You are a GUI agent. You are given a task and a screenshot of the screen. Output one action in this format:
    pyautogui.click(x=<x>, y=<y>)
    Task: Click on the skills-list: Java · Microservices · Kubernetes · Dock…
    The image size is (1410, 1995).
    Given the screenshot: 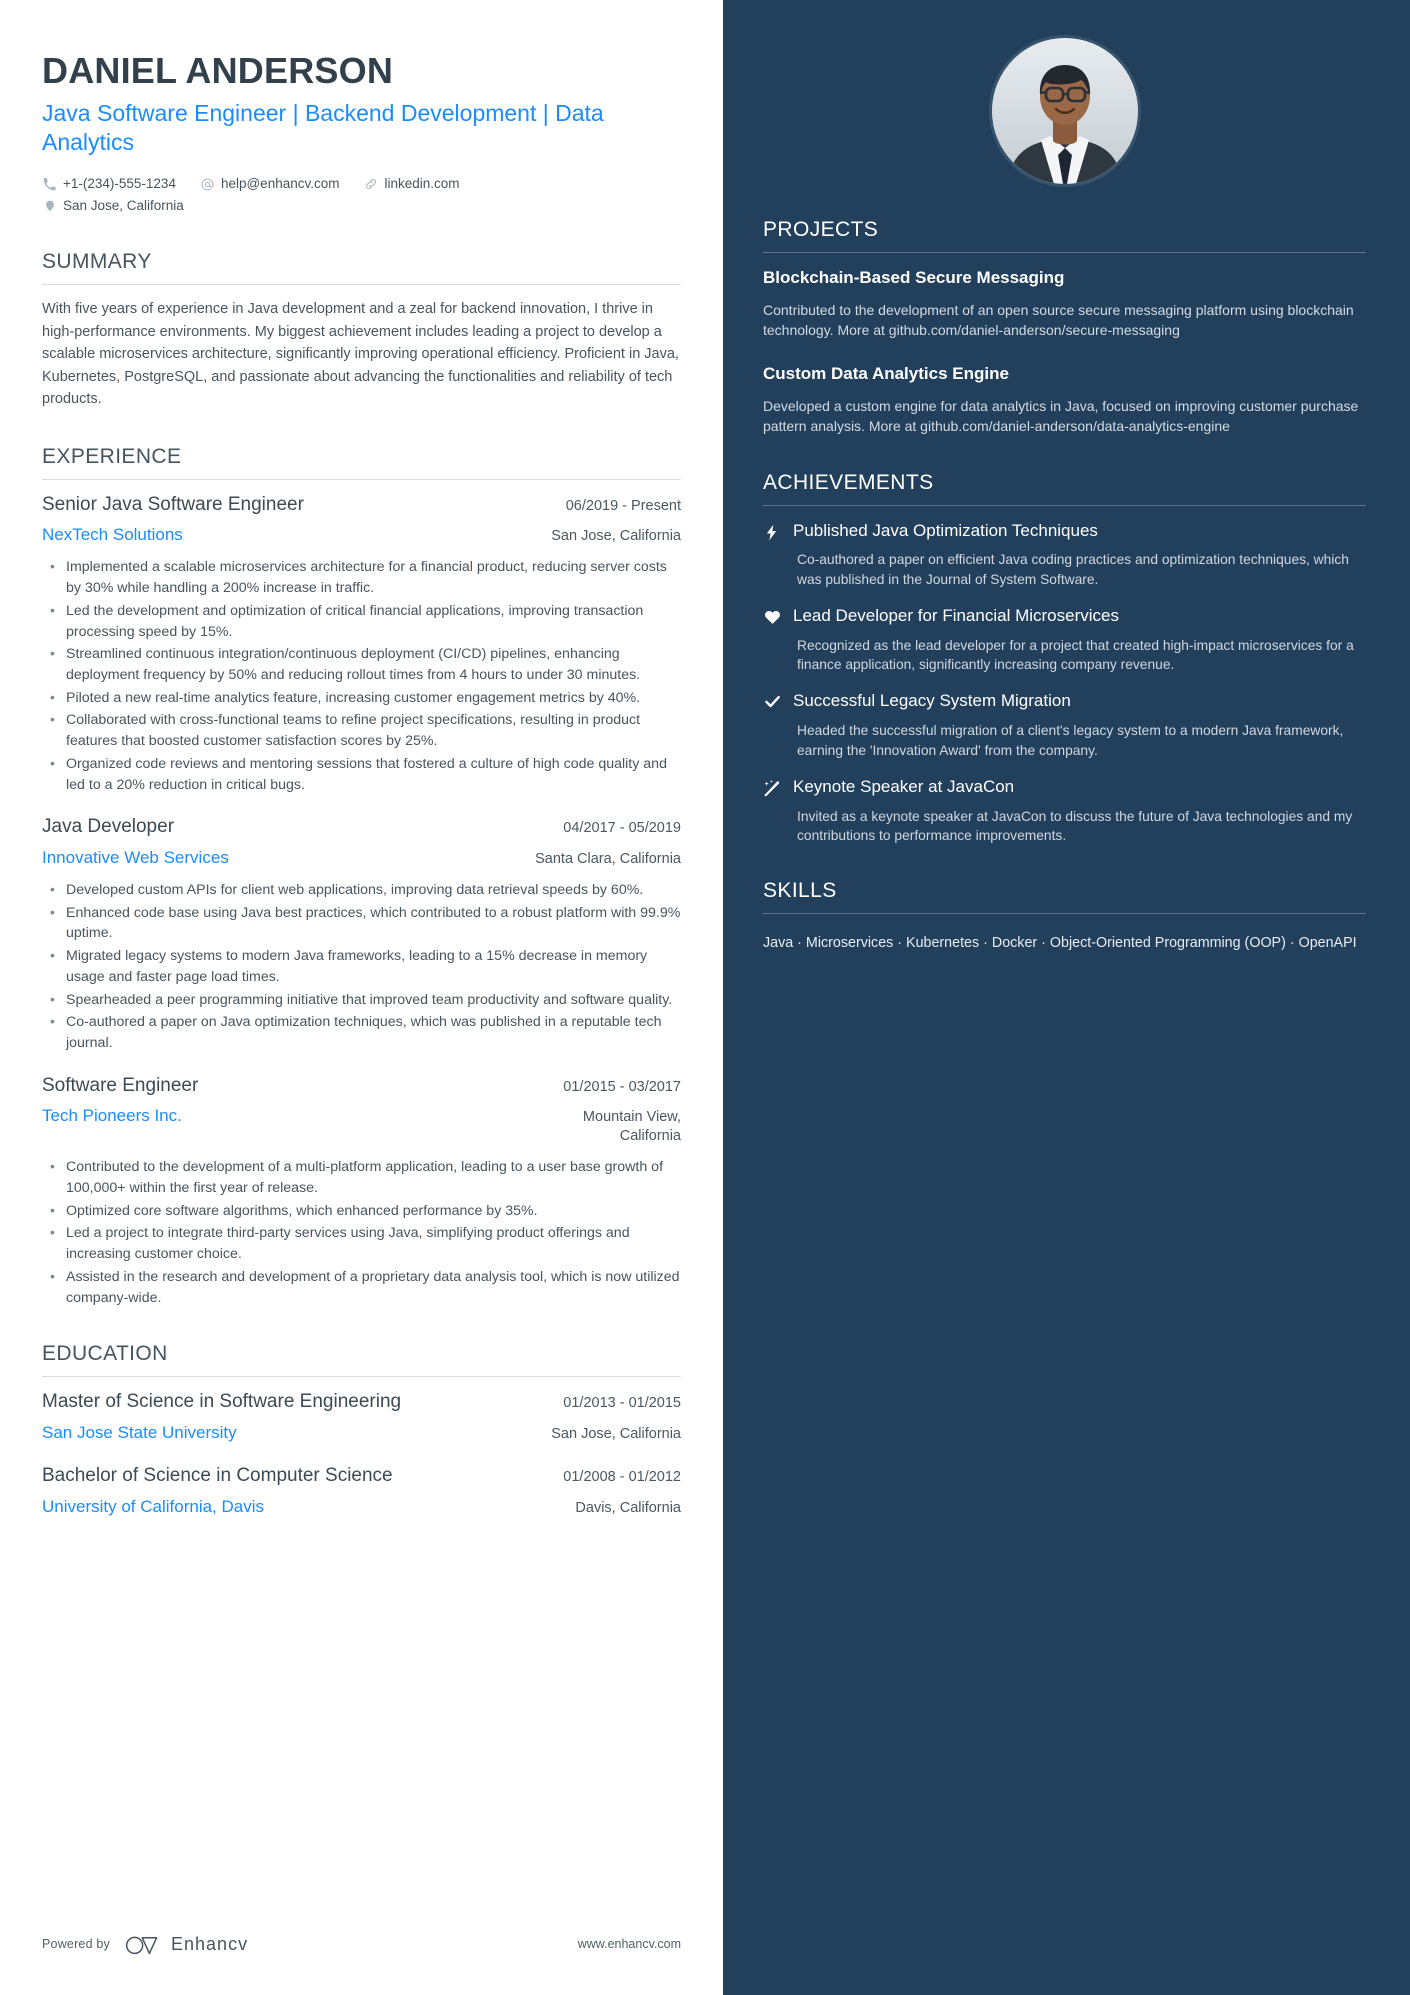 What is the action you would take?
    pyautogui.click(x=1064, y=943)
    